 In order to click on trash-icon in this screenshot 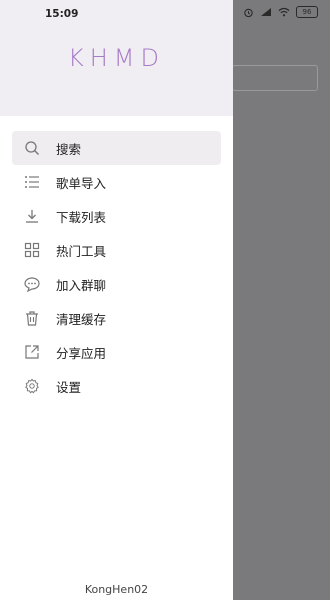, I will do `click(32, 318)`.